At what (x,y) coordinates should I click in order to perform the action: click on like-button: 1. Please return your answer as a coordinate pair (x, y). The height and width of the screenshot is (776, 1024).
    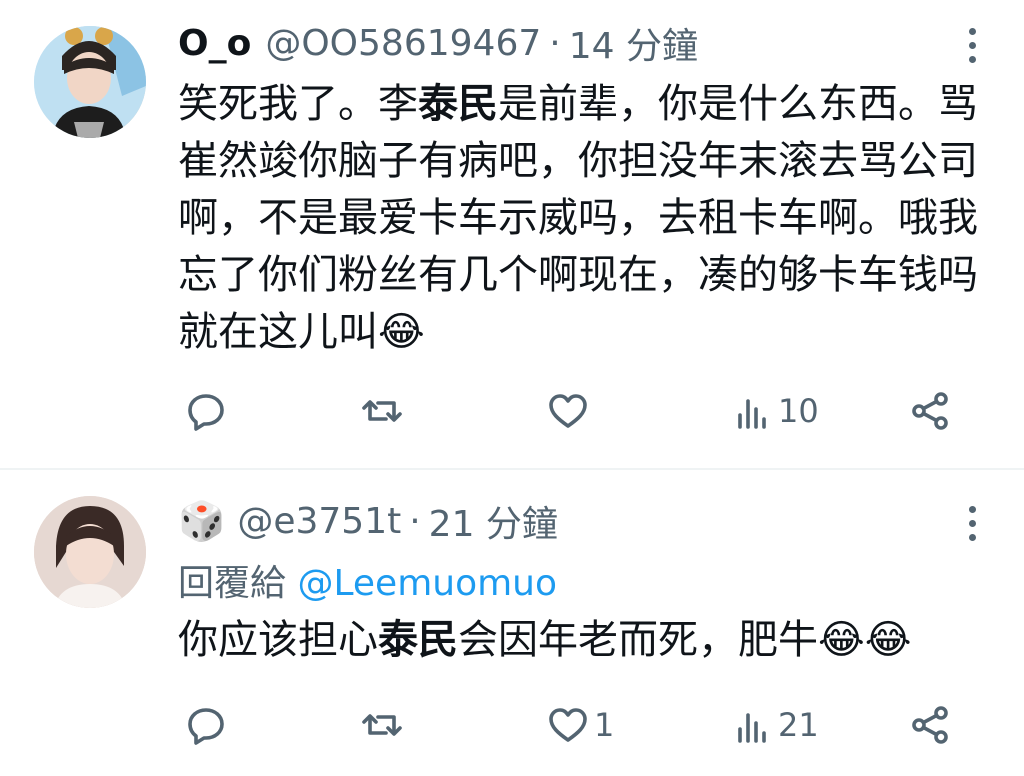
    Looking at the image, I should click on (580, 725).